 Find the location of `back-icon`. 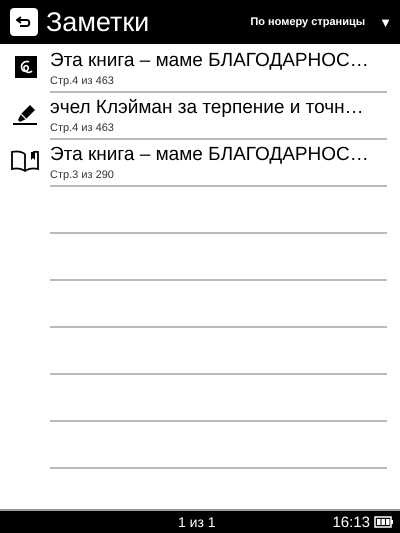

back-icon is located at coordinates (24, 22).